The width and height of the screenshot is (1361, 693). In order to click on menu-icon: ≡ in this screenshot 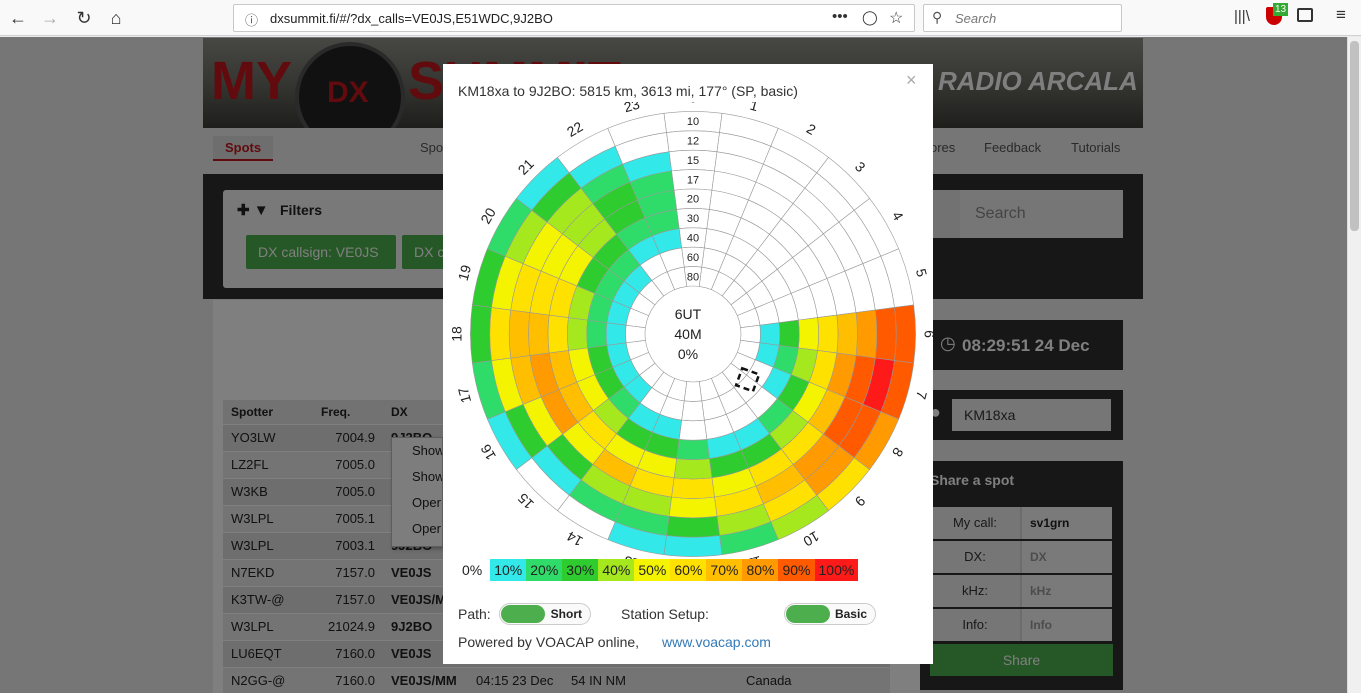, I will do `click(1341, 15)`.